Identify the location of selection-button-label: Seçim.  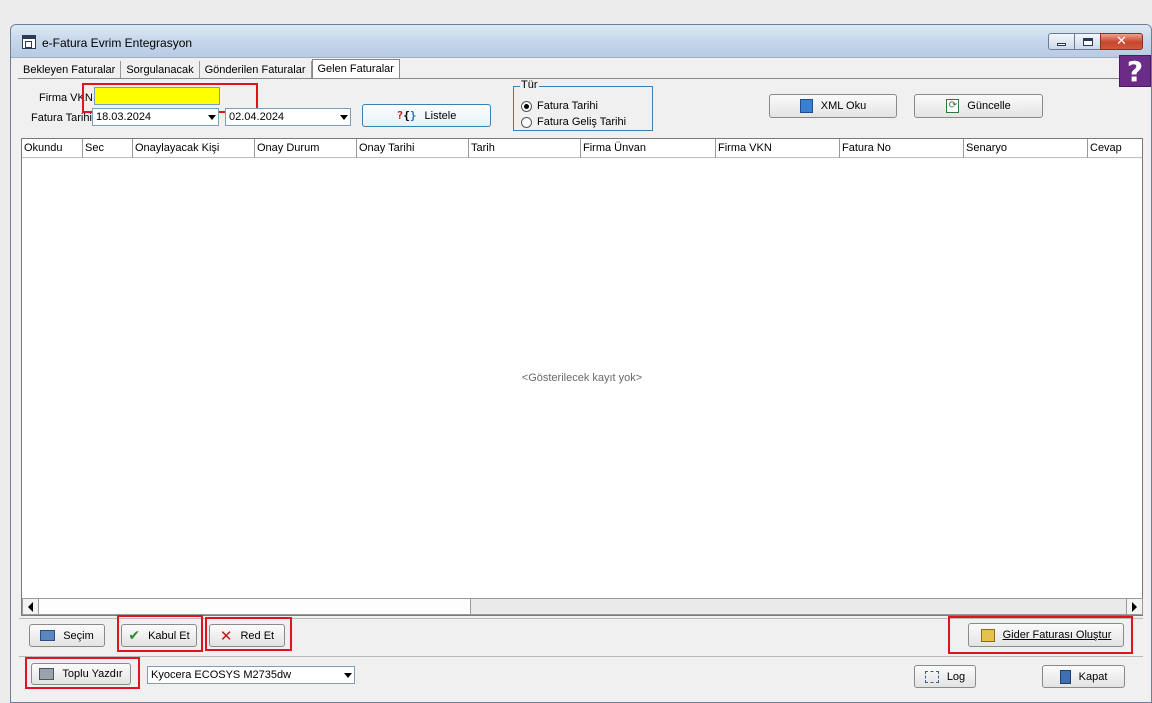
(78, 635).